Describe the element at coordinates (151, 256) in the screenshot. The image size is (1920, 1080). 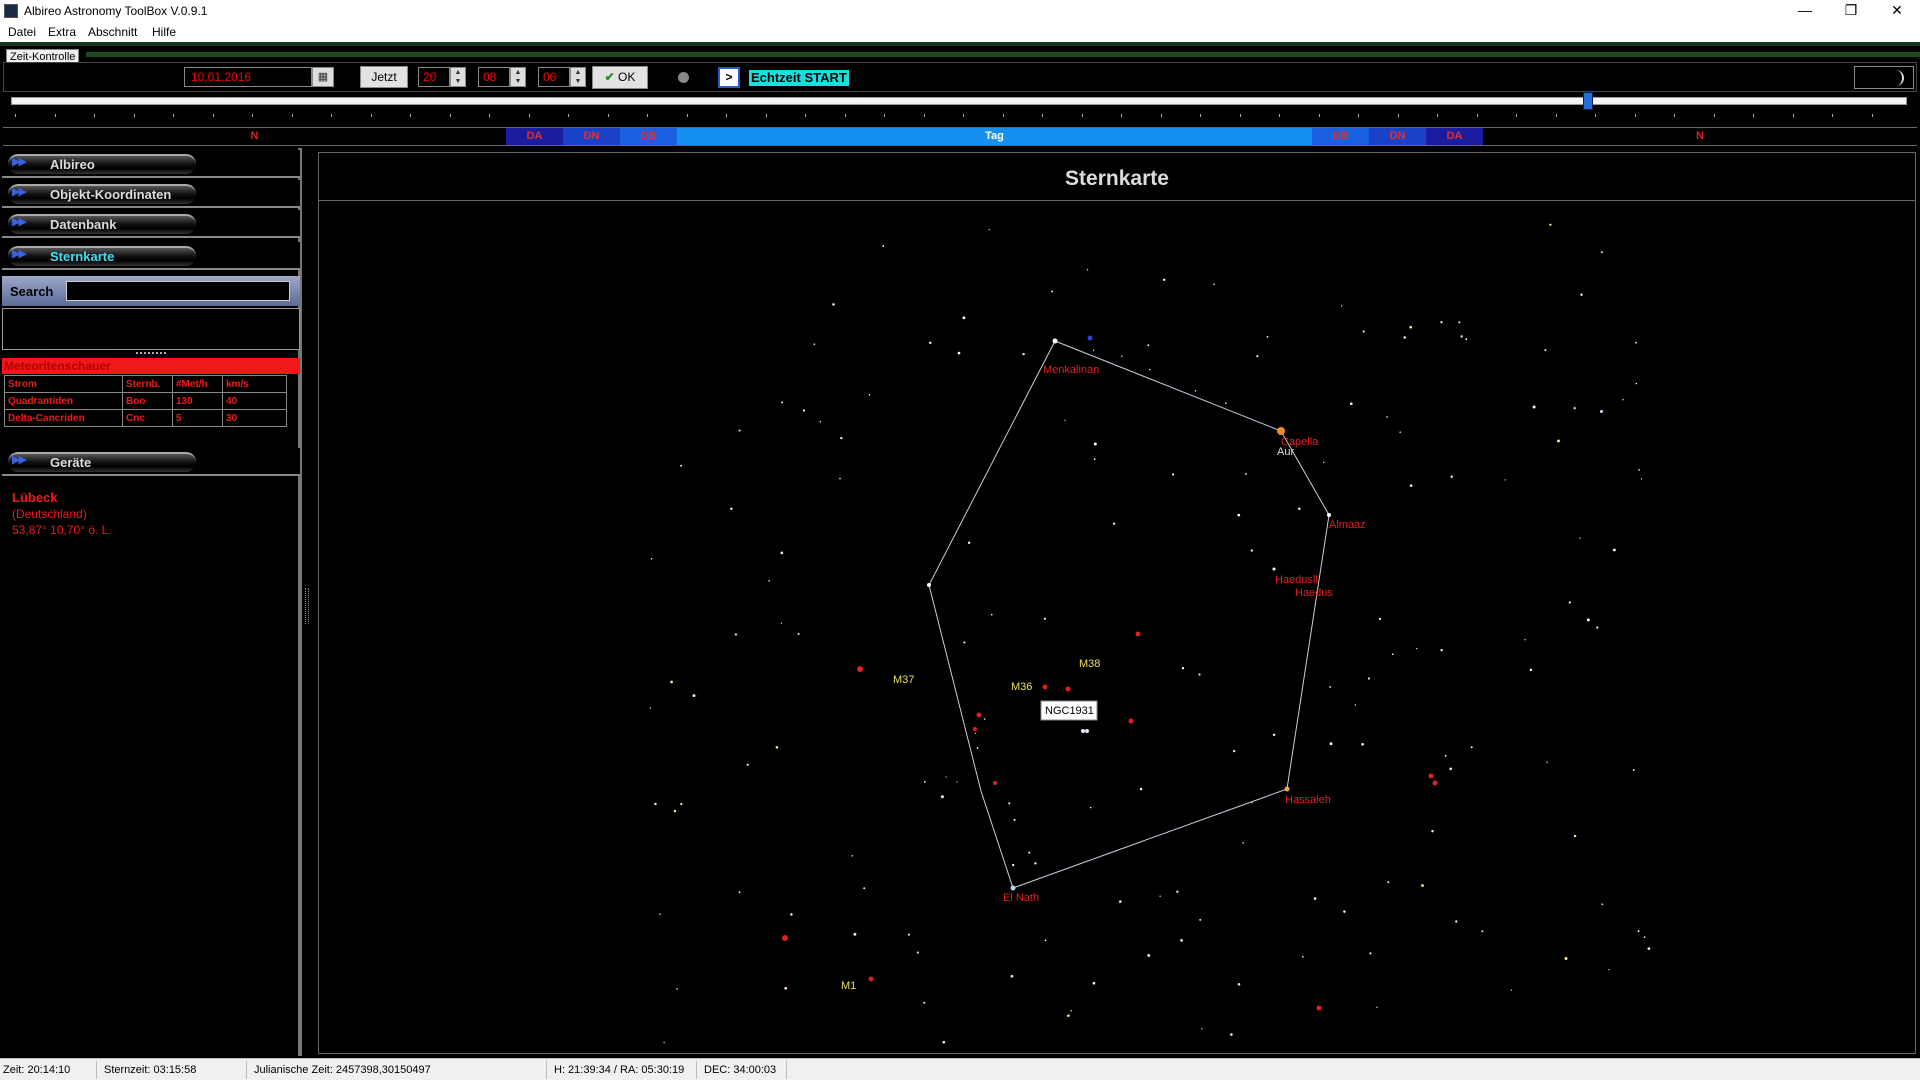
I see `nav-sternkarte: ▶▶ Sternkarte` at that location.